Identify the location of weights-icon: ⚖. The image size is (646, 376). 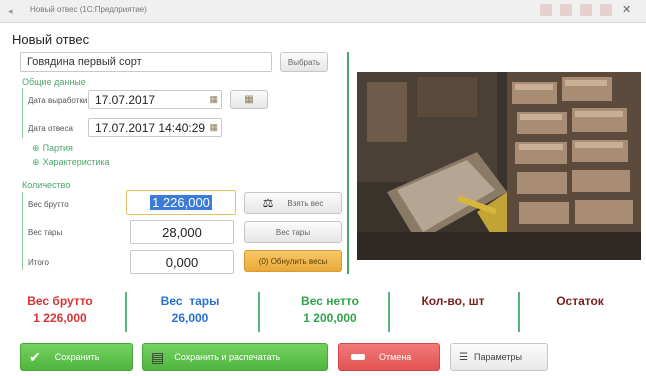
(268, 203).